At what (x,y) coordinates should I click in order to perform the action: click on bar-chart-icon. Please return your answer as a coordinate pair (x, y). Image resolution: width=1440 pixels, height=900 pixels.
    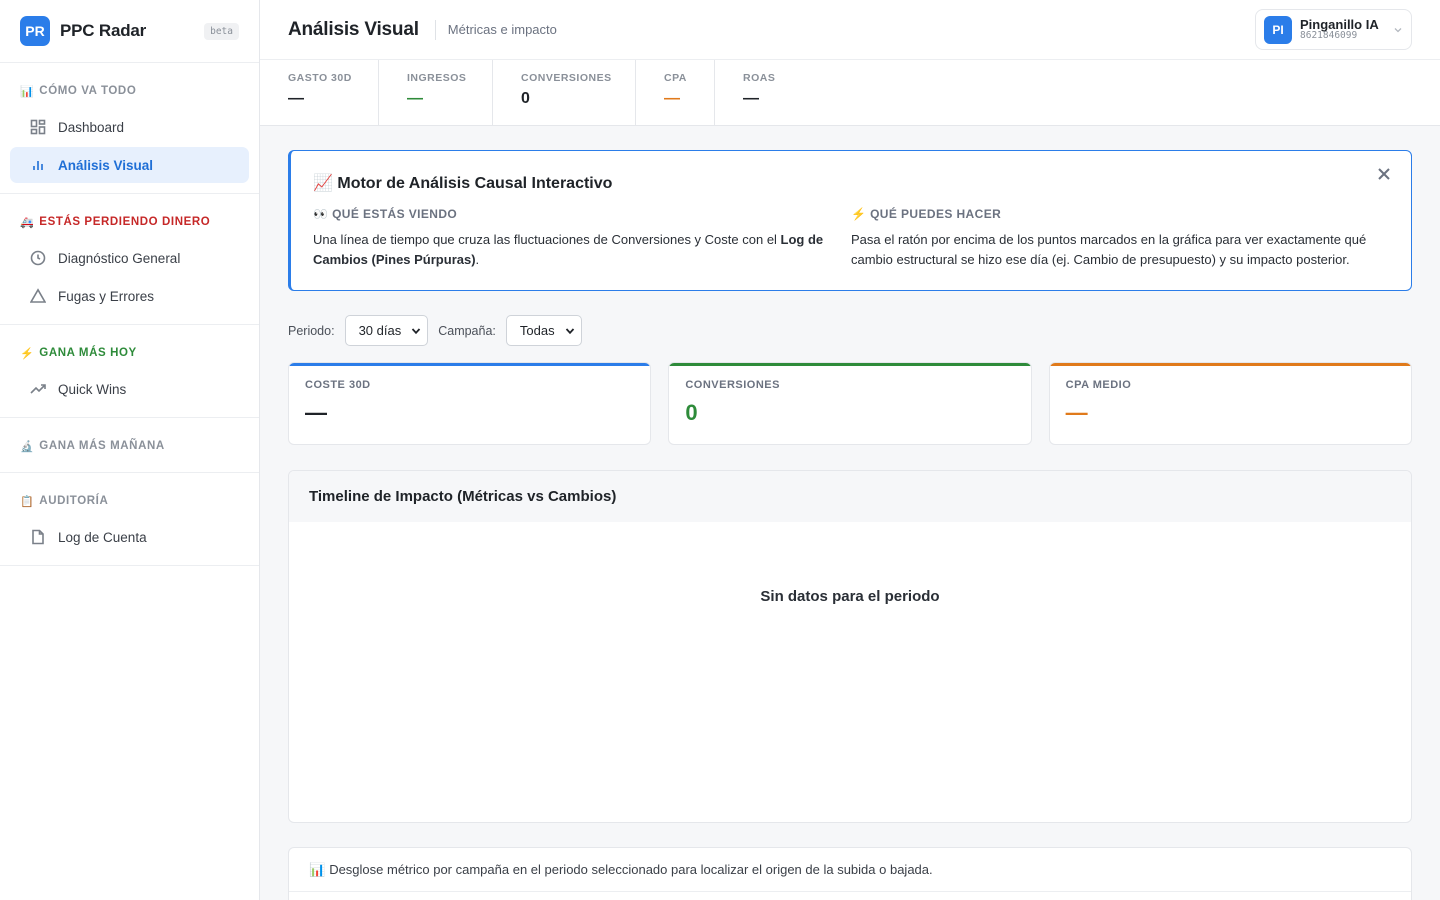
    Looking at the image, I should click on (38, 165).